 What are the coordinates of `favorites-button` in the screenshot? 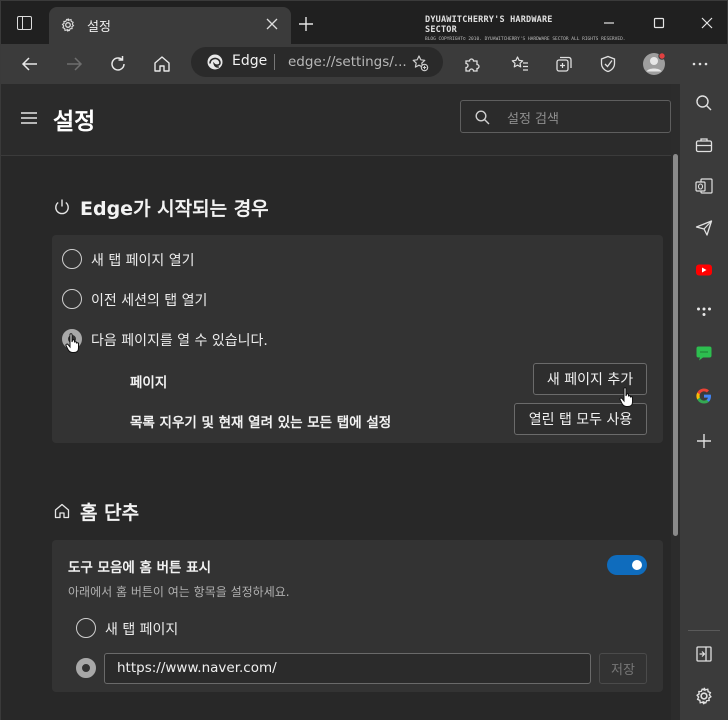 It's located at (520, 64).